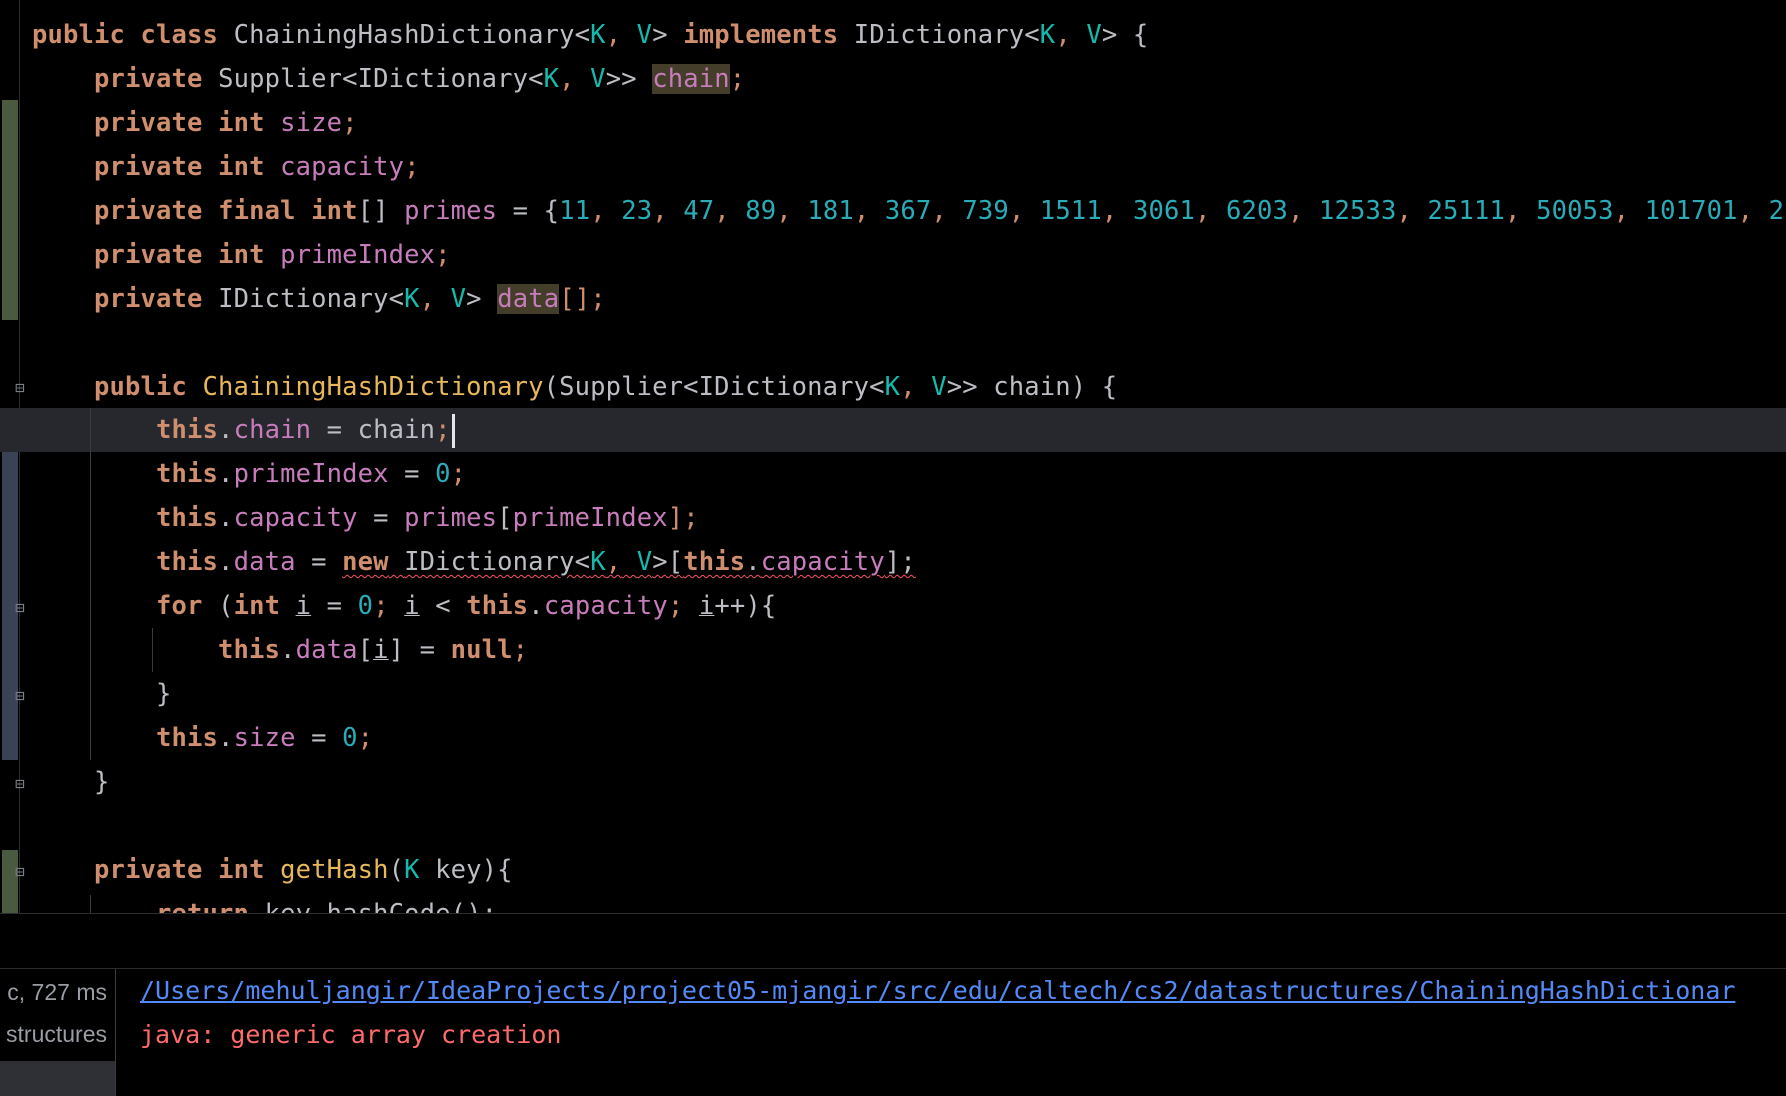 The width and height of the screenshot is (1786, 1096). Describe the element at coordinates (629, 562) in the screenshot. I see `error-expression: new IDictionary<K, V>[this.capacity];` at that location.